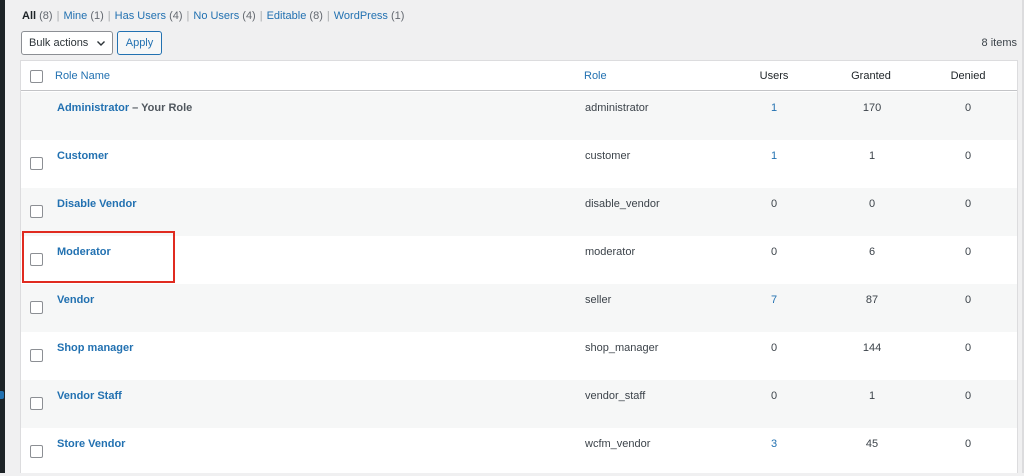 This screenshot has height=476, width=1024. What do you see at coordinates (519, 212) in the screenshot?
I see `table-row: Disable Vendor disable_vendor 0 0 0` at bounding box center [519, 212].